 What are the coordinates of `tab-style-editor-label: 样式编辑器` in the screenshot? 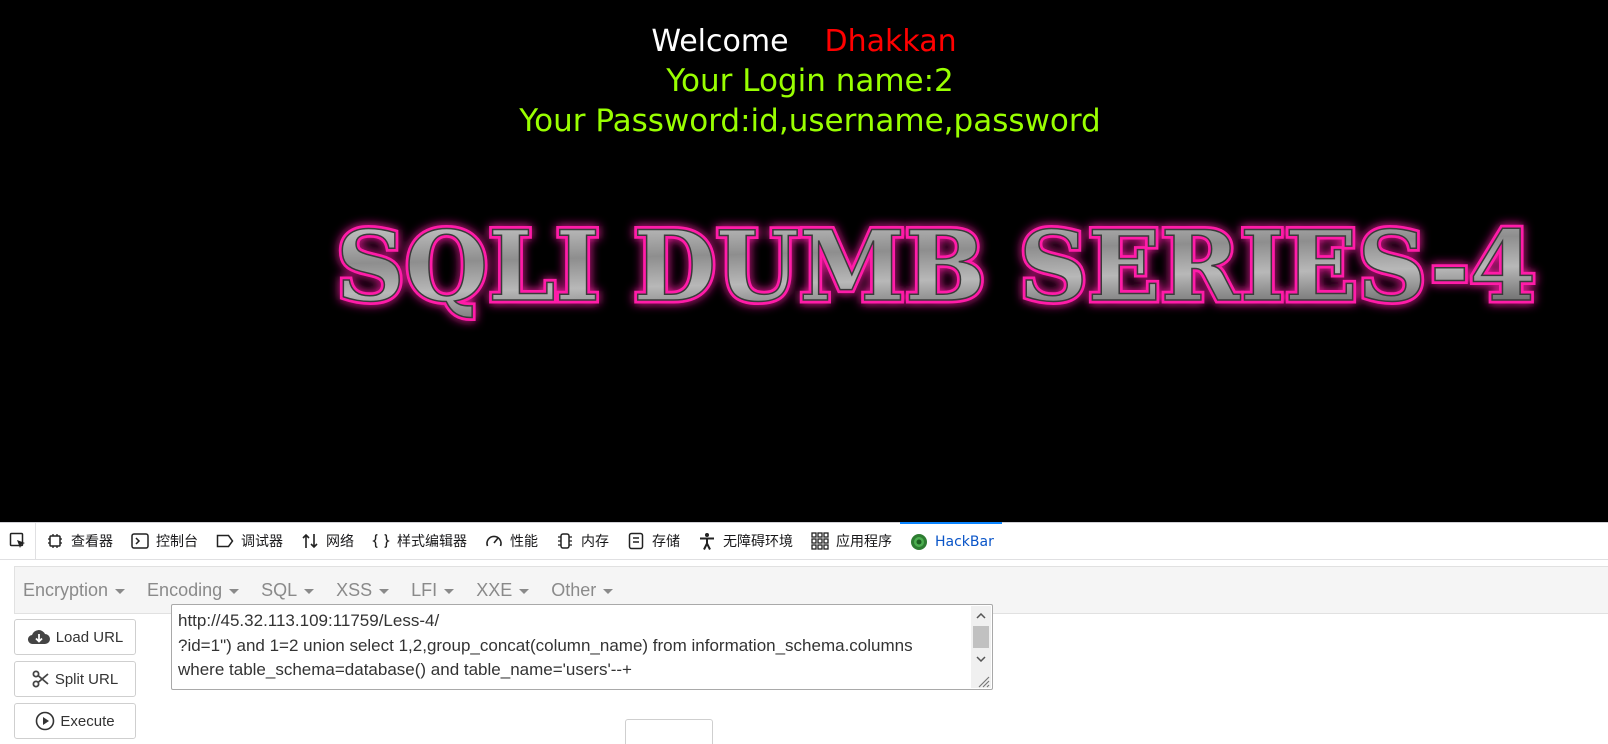 It's located at (432, 542).